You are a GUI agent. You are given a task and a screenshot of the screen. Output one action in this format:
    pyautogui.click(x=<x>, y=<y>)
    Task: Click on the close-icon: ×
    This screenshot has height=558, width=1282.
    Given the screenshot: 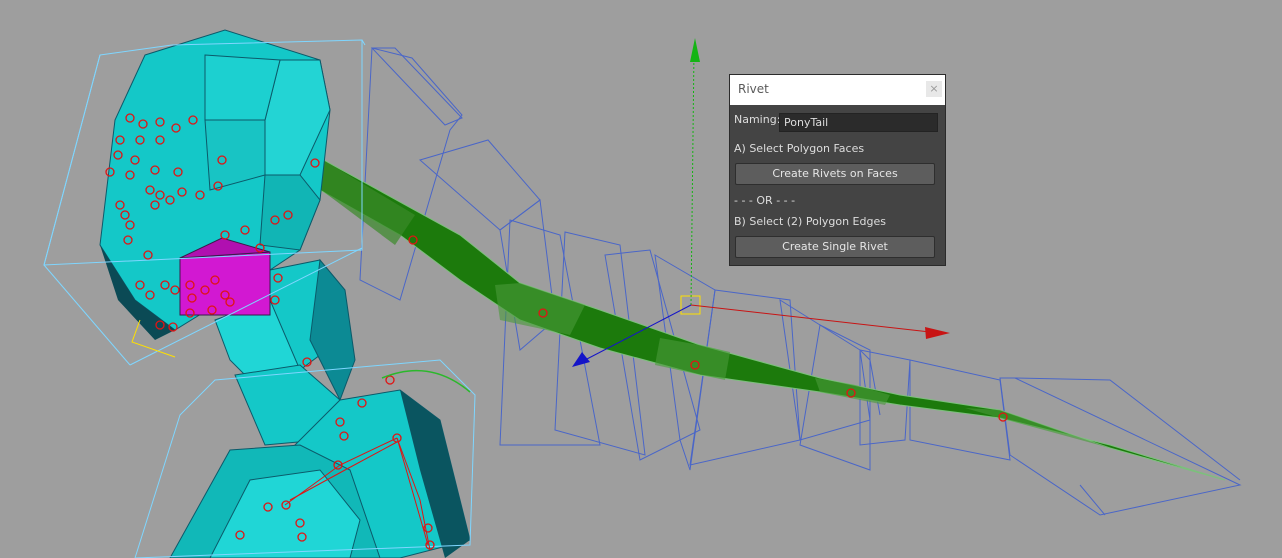 What is the action you would take?
    pyautogui.click(x=934, y=89)
    